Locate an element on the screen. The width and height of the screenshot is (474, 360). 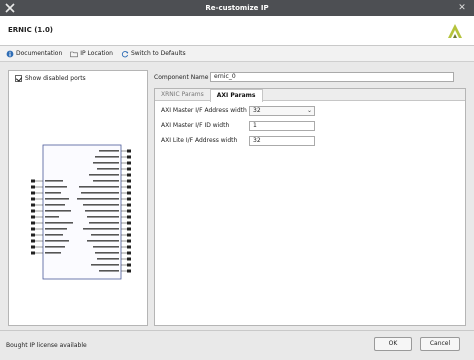
window-titlebar: Re-customize IP ✕ is located at coordinates (237, 8).